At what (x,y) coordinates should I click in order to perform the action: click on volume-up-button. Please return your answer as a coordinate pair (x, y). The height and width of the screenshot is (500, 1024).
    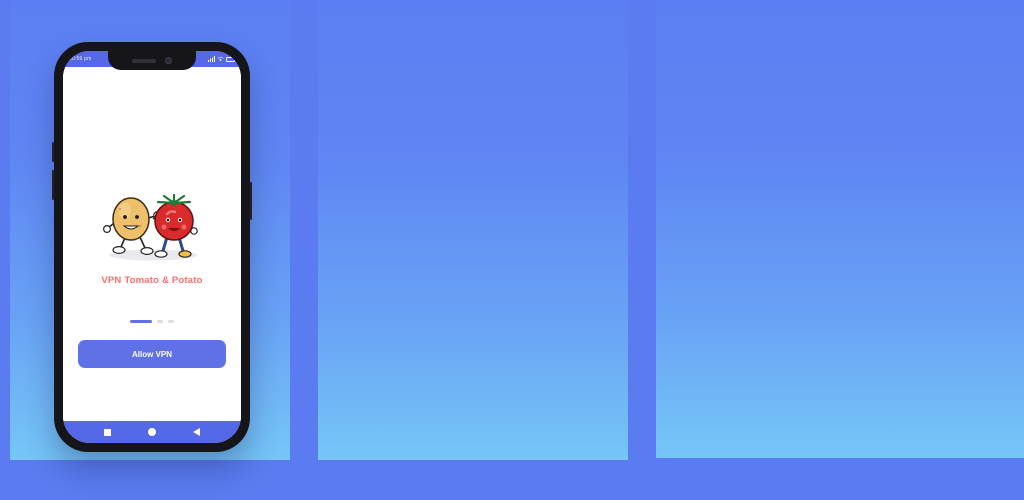
    Looking at the image, I should click on (53, 152).